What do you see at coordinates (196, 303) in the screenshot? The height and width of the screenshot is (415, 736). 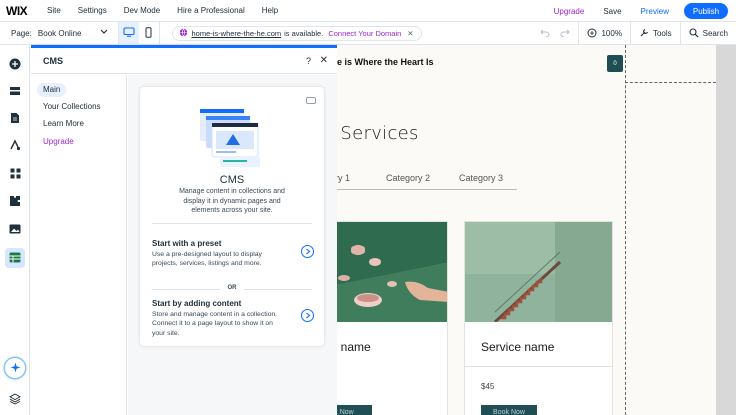 I see `add-content-option-title: Start by adding content` at bounding box center [196, 303].